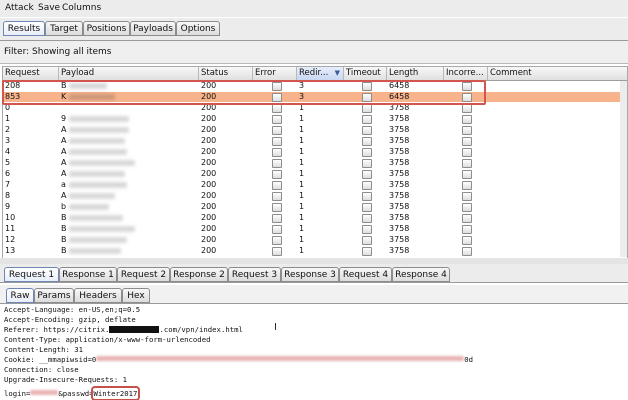 Image resolution: width=628 pixels, height=400 pixels. Describe the element at coordinates (315, 229) in the screenshot. I see `table-row: 11 B 200 1 3758` at that location.